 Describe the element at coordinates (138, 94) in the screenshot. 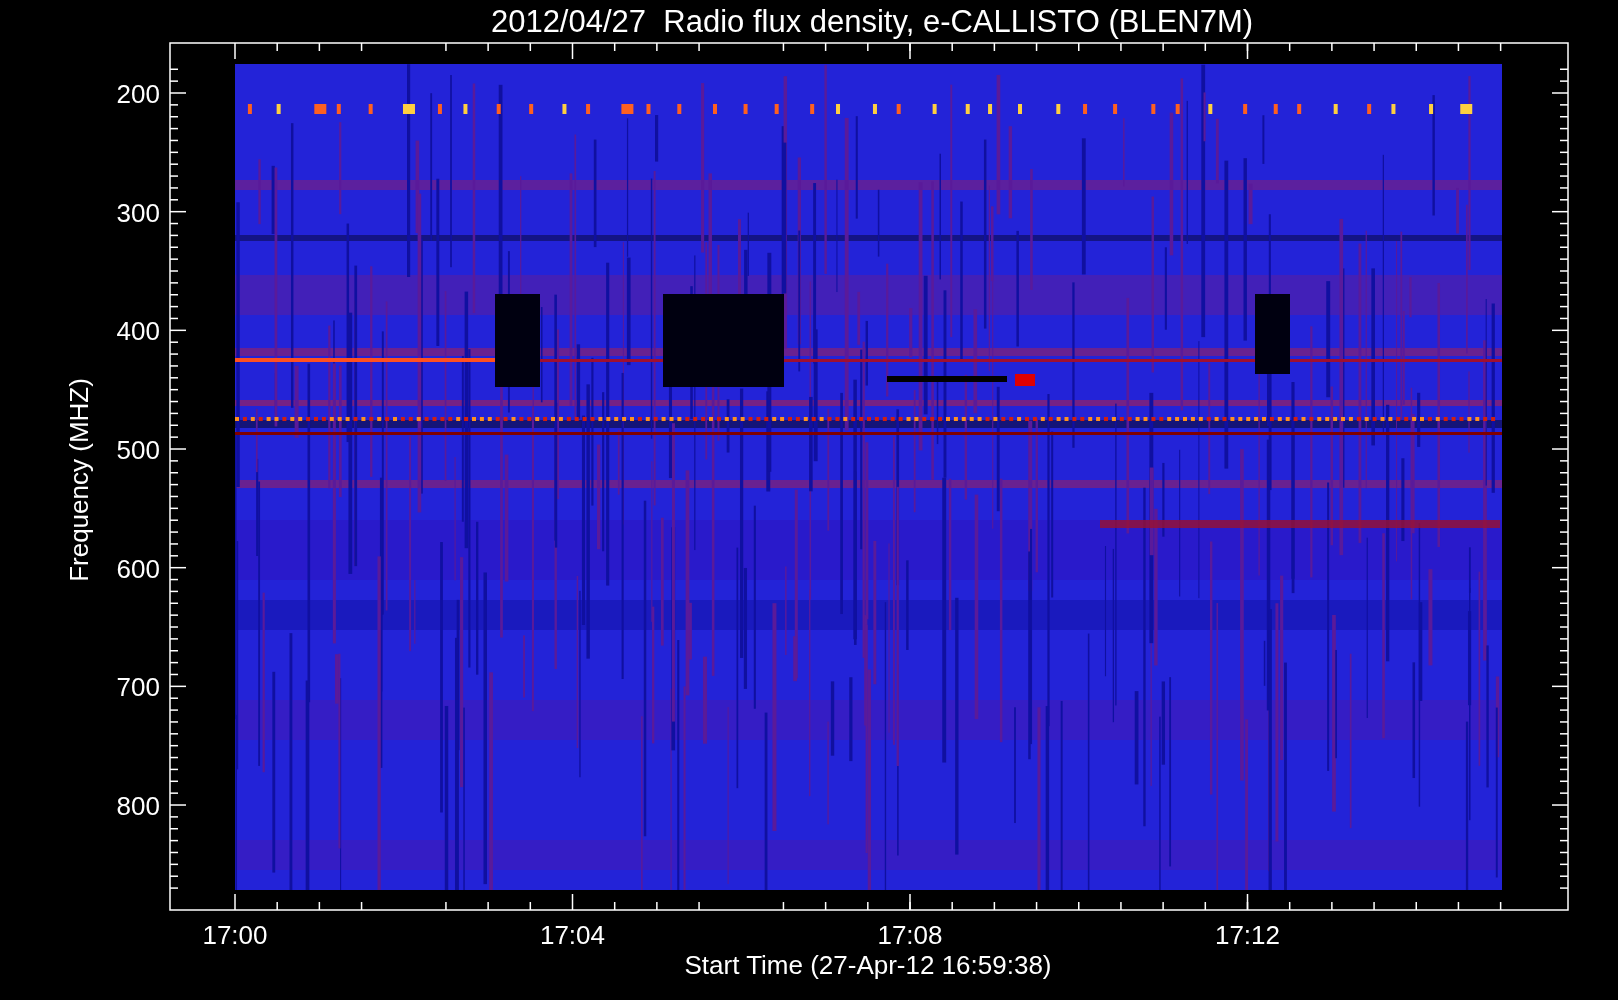

I see `y-tick-label: 200` at that location.